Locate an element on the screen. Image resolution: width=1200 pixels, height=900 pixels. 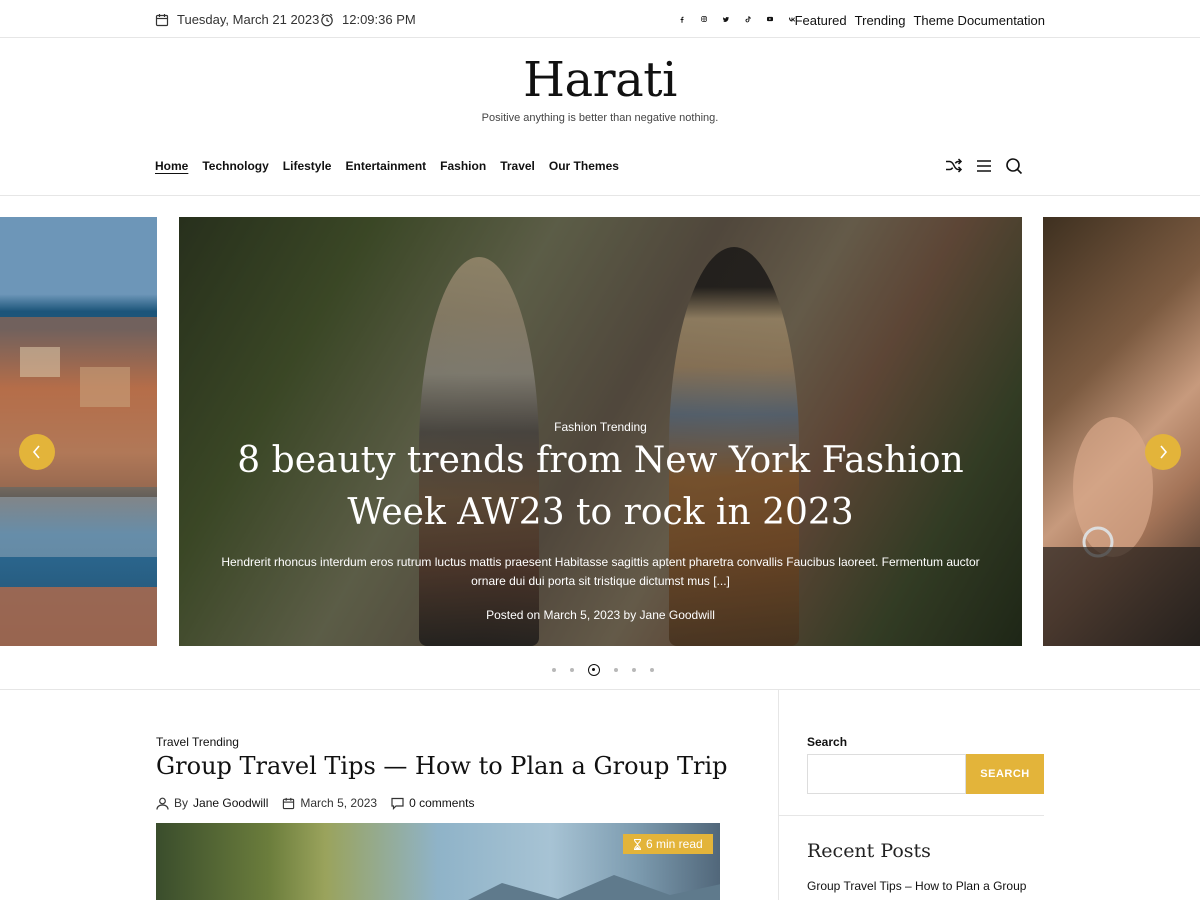
slider-pagination is located at coordinates (603, 670).